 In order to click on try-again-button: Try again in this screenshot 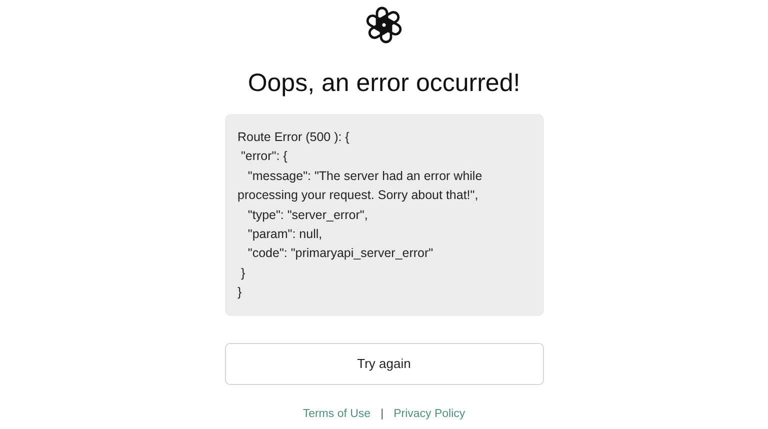, I will do `click(384, 363)`.